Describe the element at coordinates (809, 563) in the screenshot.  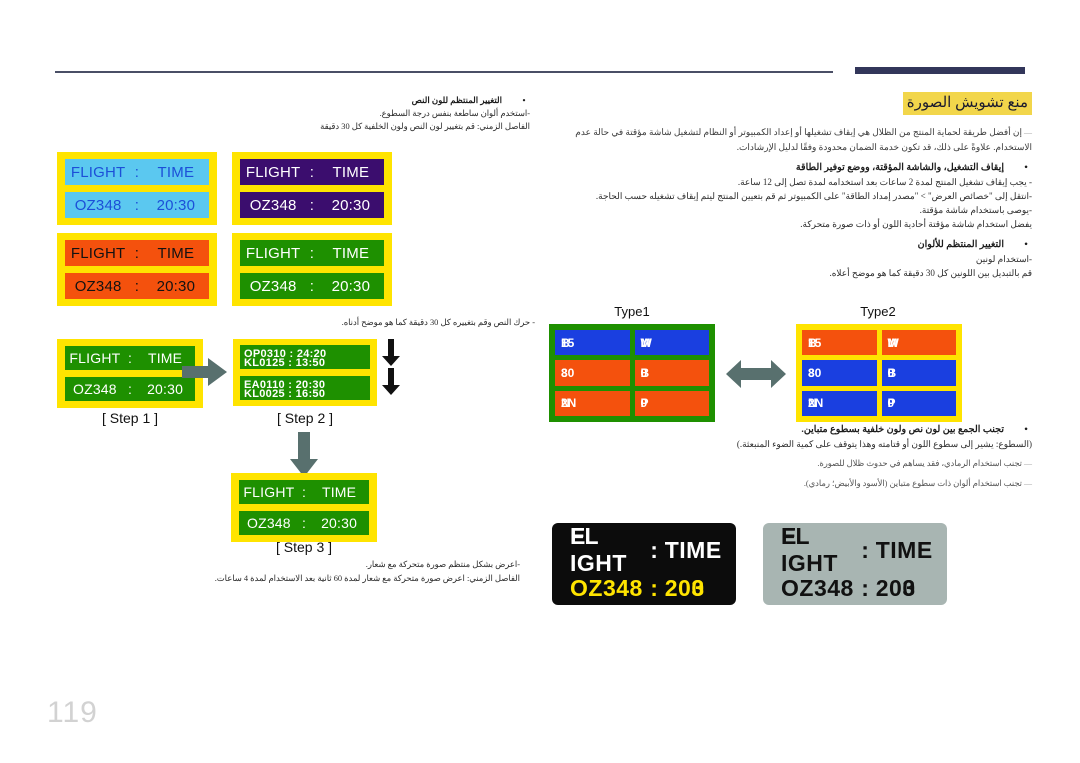
I see `glyph-ight: IGHT` at that location.